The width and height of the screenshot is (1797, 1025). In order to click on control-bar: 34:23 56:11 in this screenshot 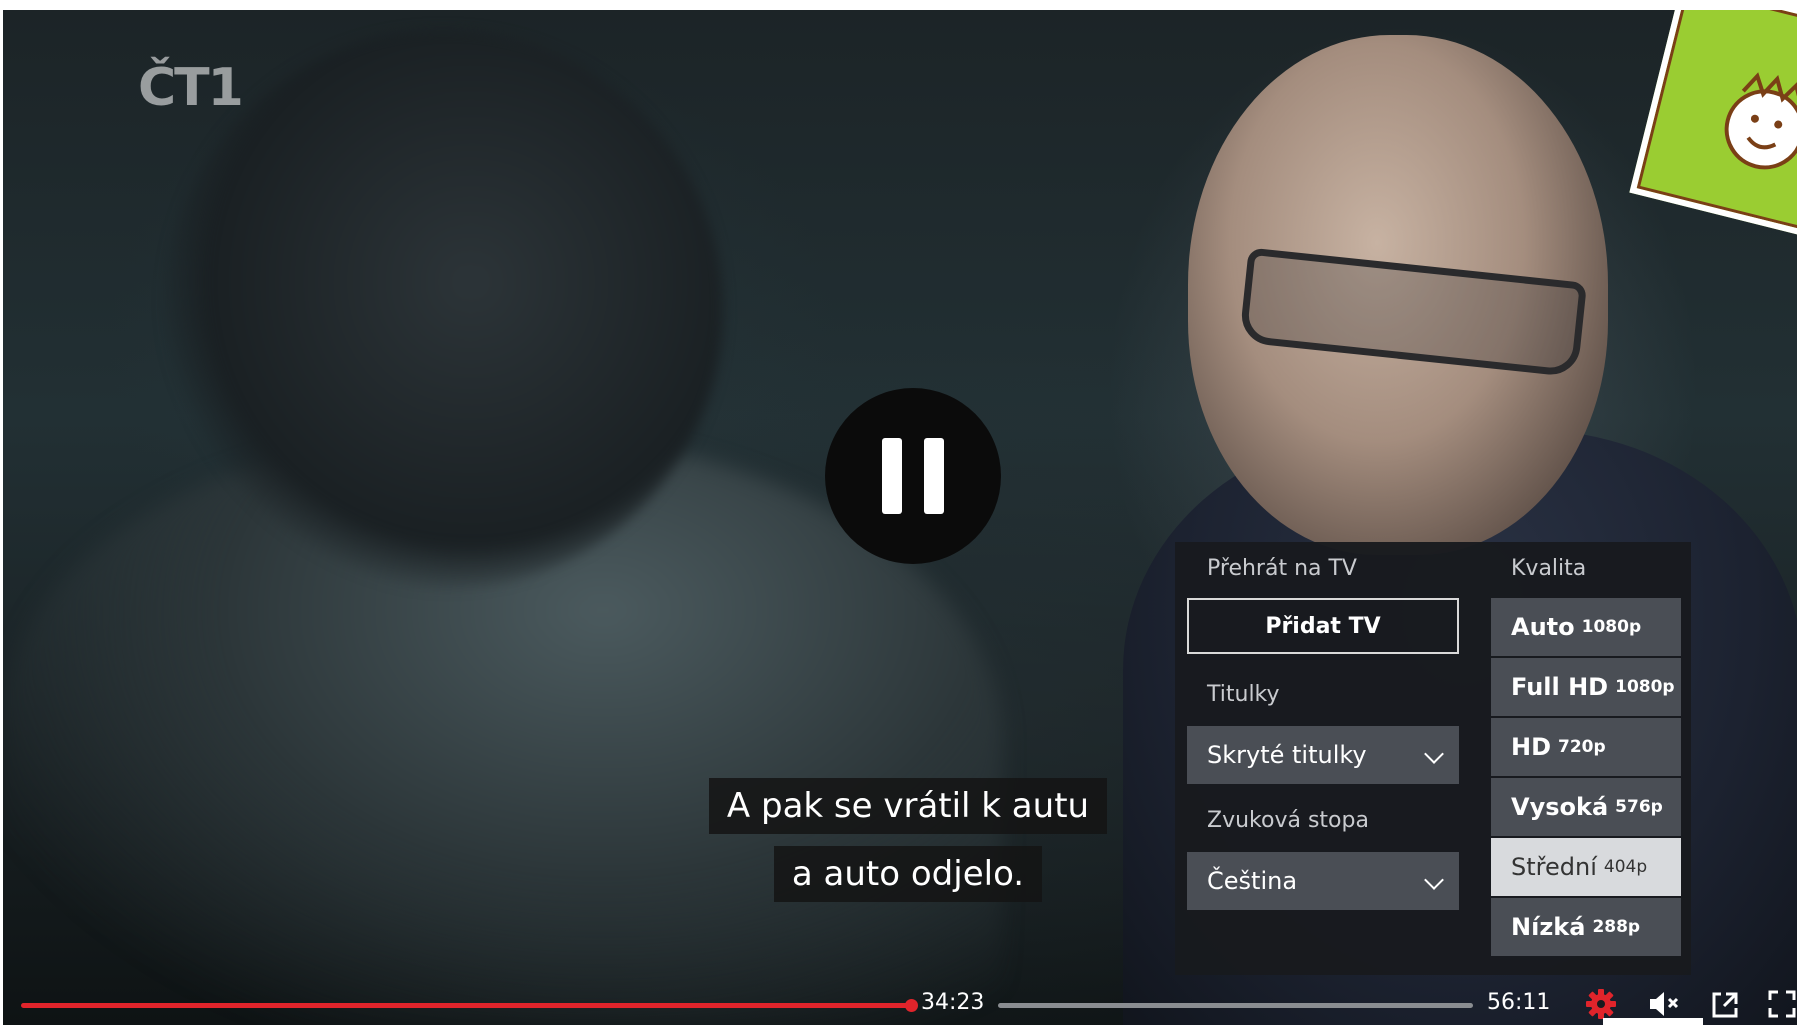, I will do `click(900, 996)`.